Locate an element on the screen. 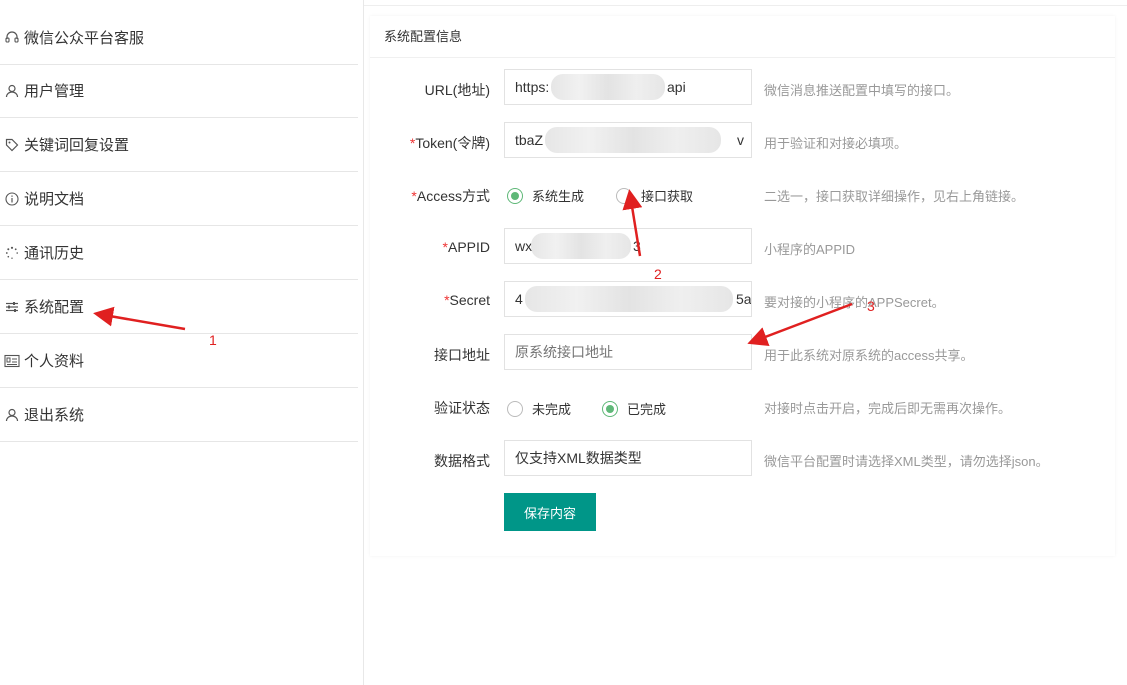 This screenshot has height=685, width=1127. sidebar-item-logout: 退出系统 is located at coordinates (179, 415).